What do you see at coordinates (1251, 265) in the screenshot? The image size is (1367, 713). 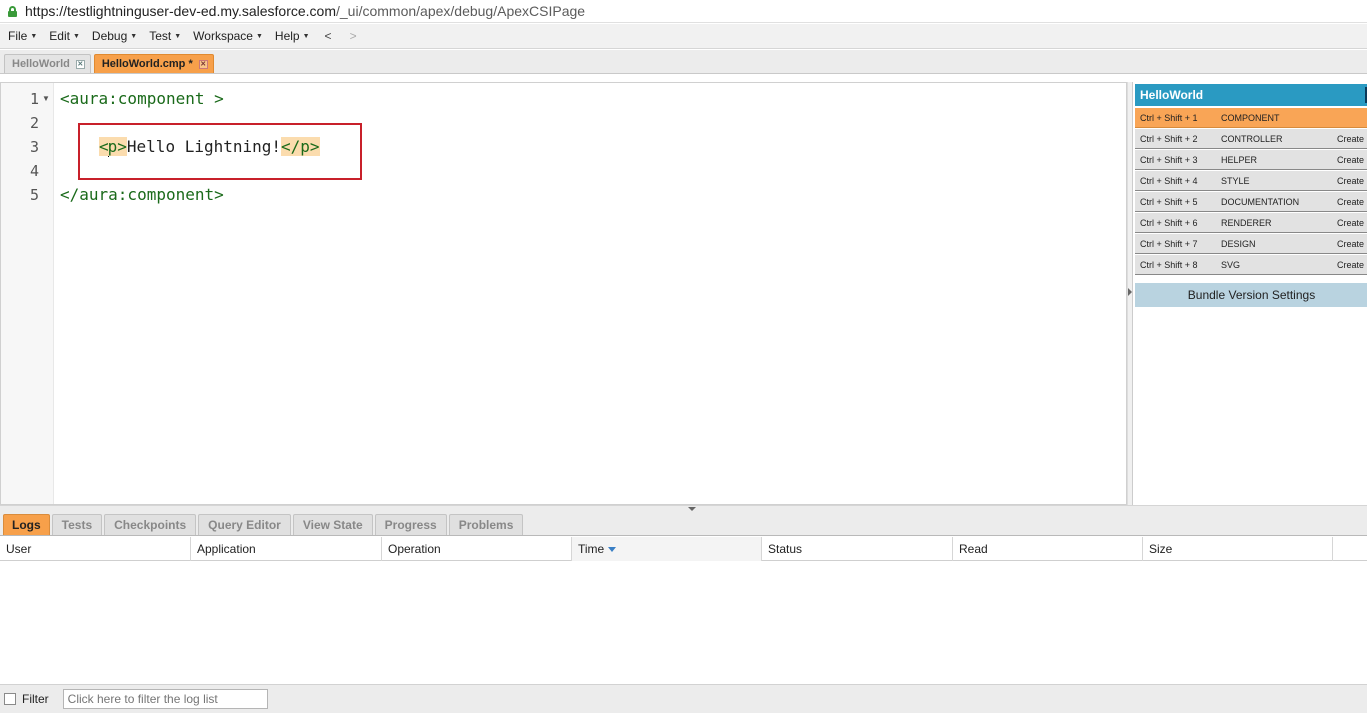 I see `bundle-item-svg: Ctrl + Shift + 8 SVG Create` at bounding box center [1251, 265].